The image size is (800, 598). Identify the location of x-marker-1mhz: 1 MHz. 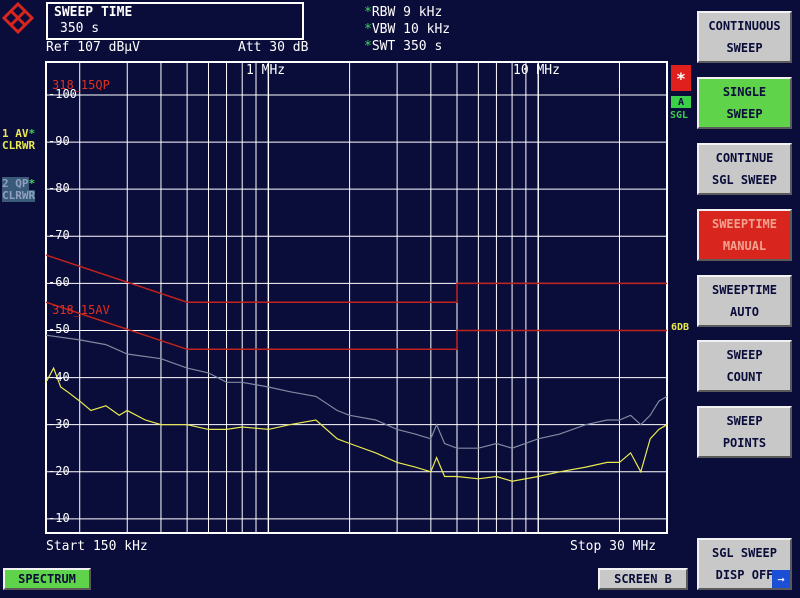
(266, 70).